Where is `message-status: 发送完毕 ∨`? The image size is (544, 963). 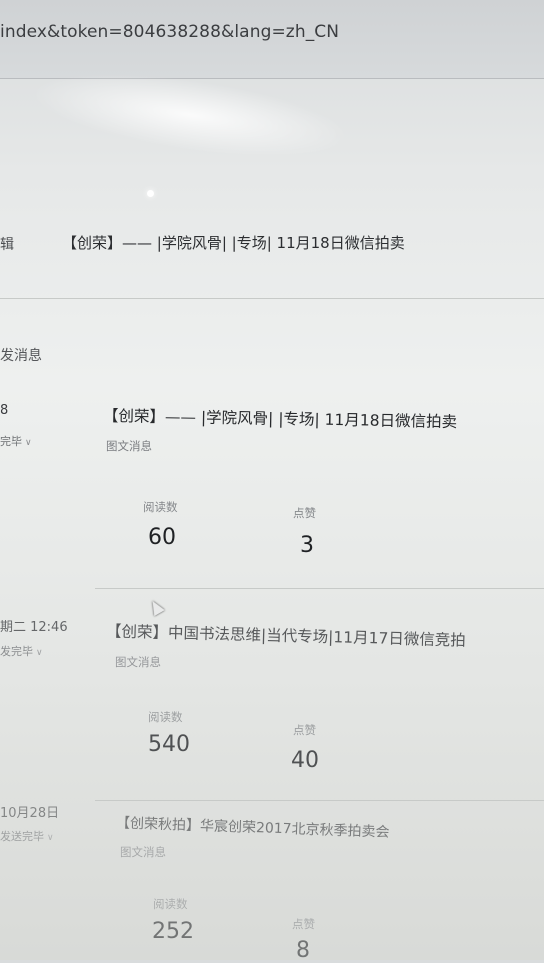
message-status: 发送完毕 ∨ is located at coordinates (27, 836).